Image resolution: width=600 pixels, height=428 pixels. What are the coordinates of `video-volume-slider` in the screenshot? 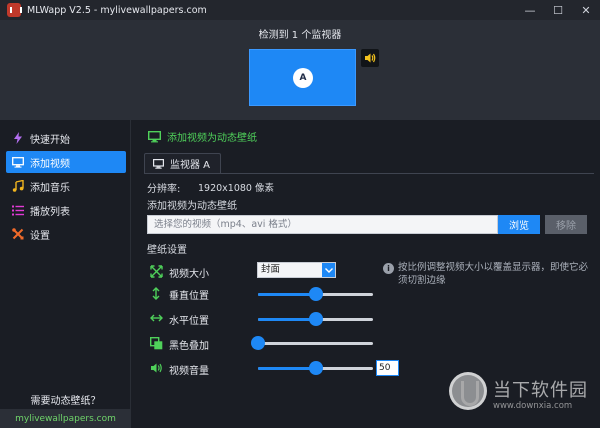 It's located at (315, 368).